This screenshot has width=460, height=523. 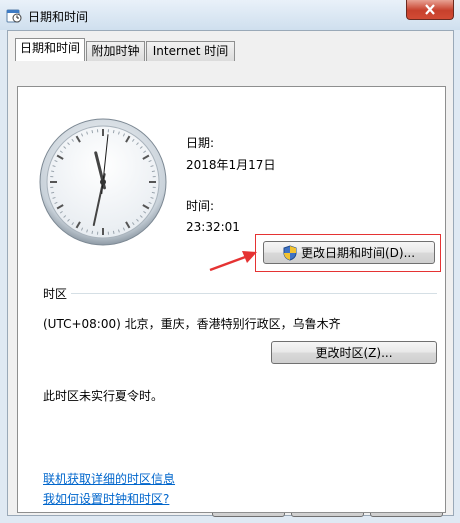 What do you see at coordinates (254, 293) in the screenshot?
I see `timezone-divider` at bounding box center [254, 293].